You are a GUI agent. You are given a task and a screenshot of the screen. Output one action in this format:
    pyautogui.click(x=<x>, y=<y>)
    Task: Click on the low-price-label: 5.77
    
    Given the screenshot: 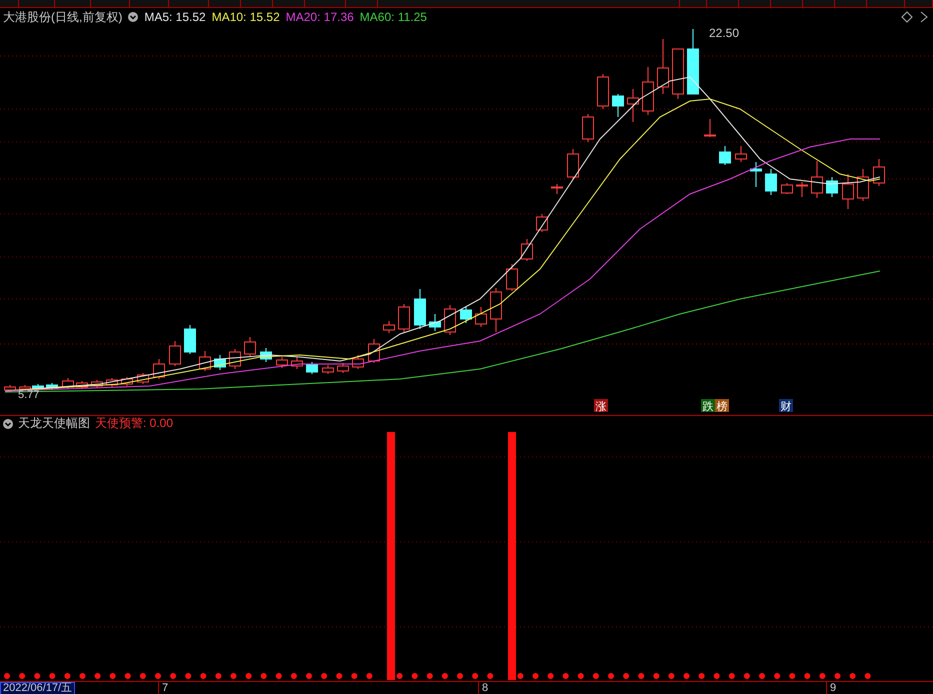 What is the action you would take?
    pyautogui.click(x=29, y=394)
    